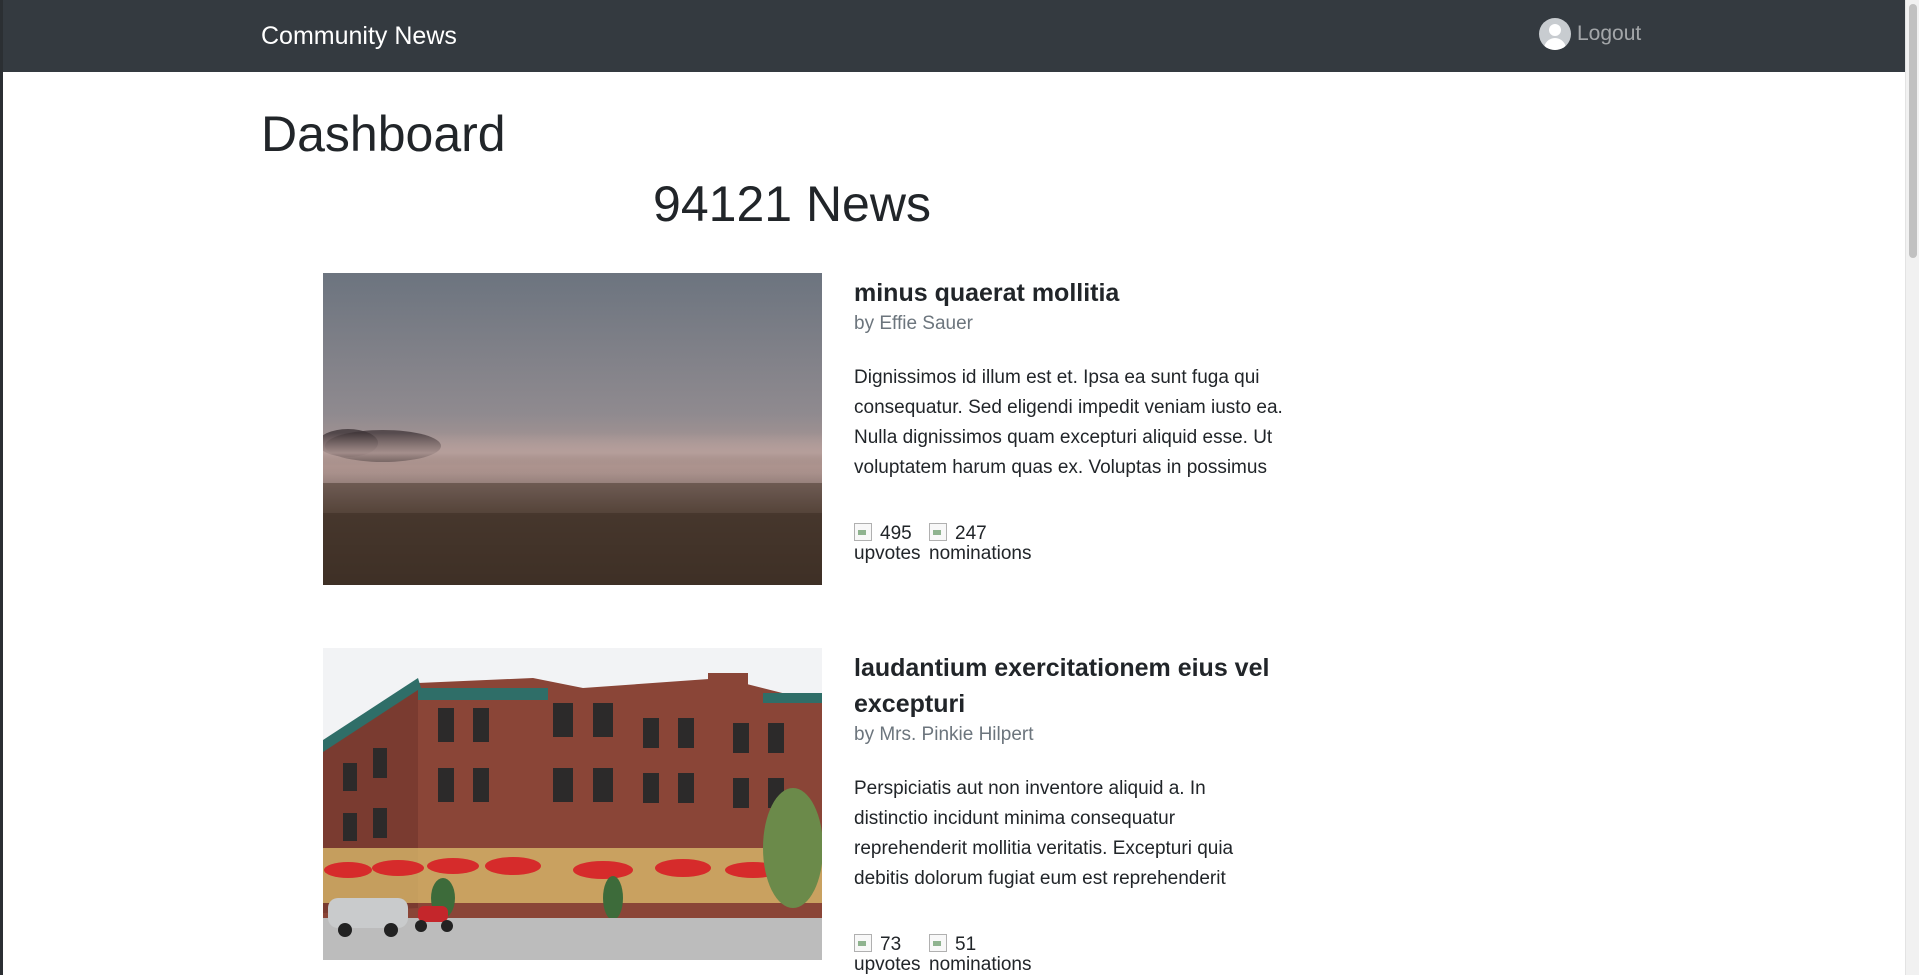 The width and height of the screenshot is (1919, 975). Describe the element at coordinates (891, 944) in the screenshot. I see `upvote-count: 73` at that location.